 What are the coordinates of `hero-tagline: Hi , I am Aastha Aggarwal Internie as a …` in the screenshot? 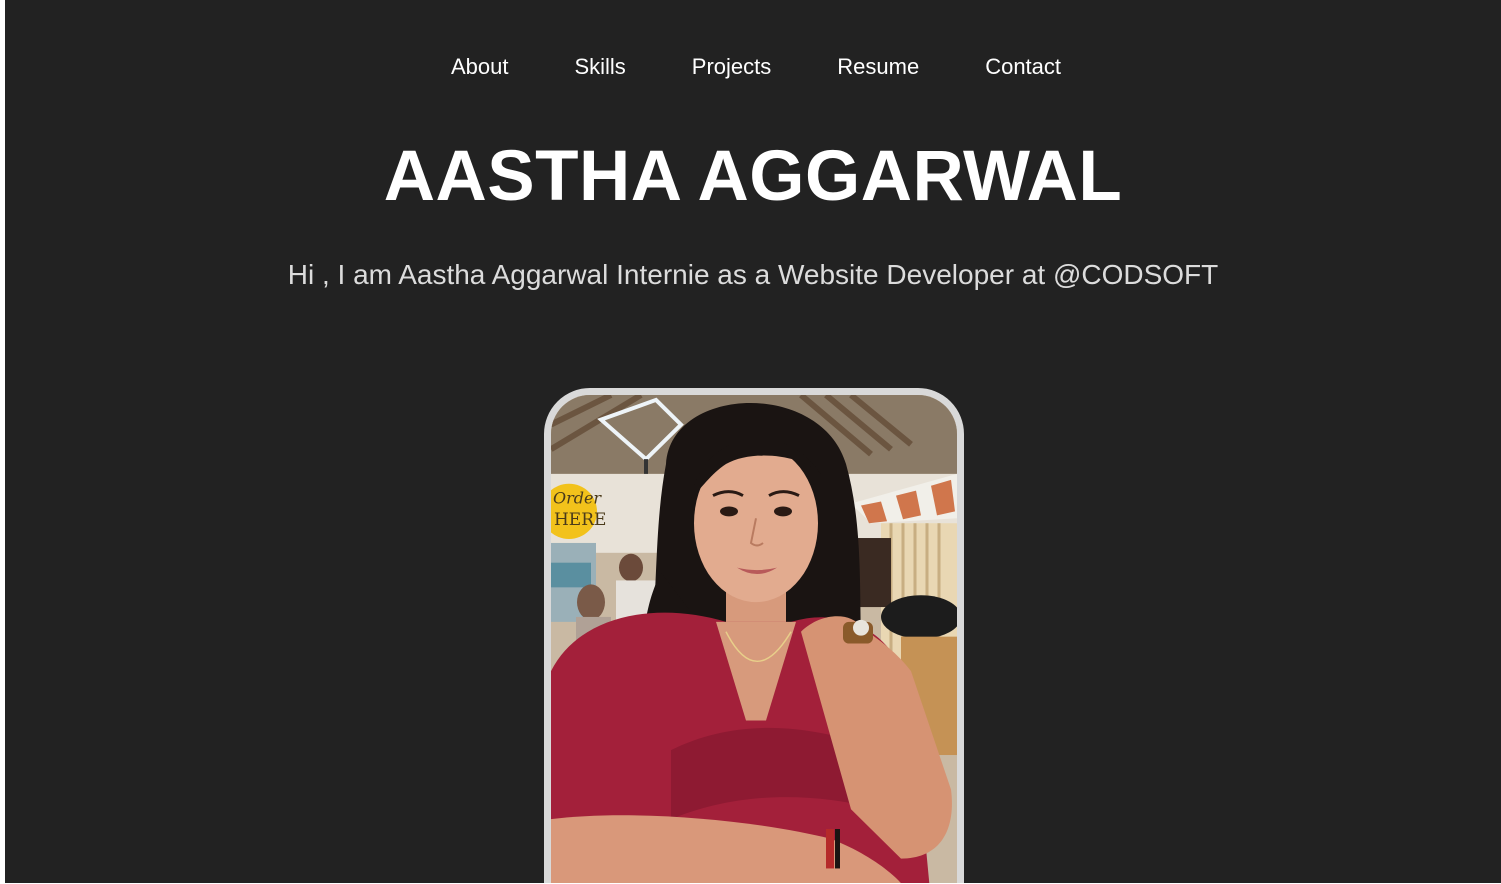 It's located at (753, 274).